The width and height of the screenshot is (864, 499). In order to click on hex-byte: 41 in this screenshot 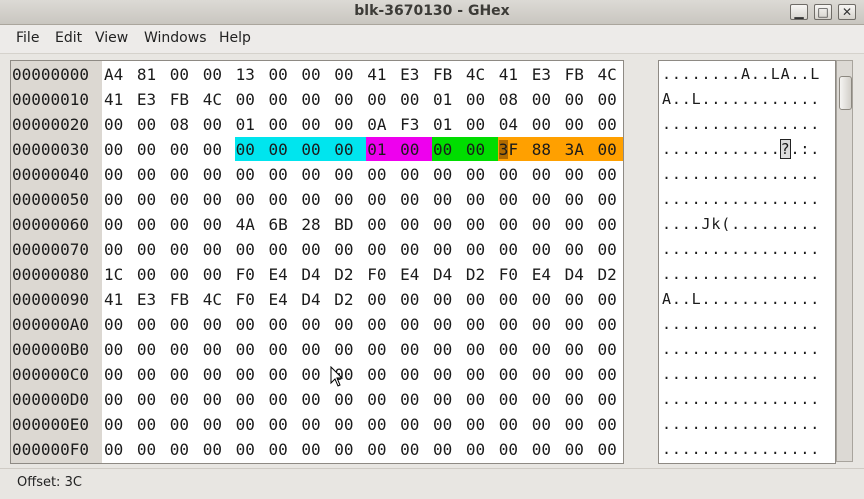, I will do `click(514, 74)`.